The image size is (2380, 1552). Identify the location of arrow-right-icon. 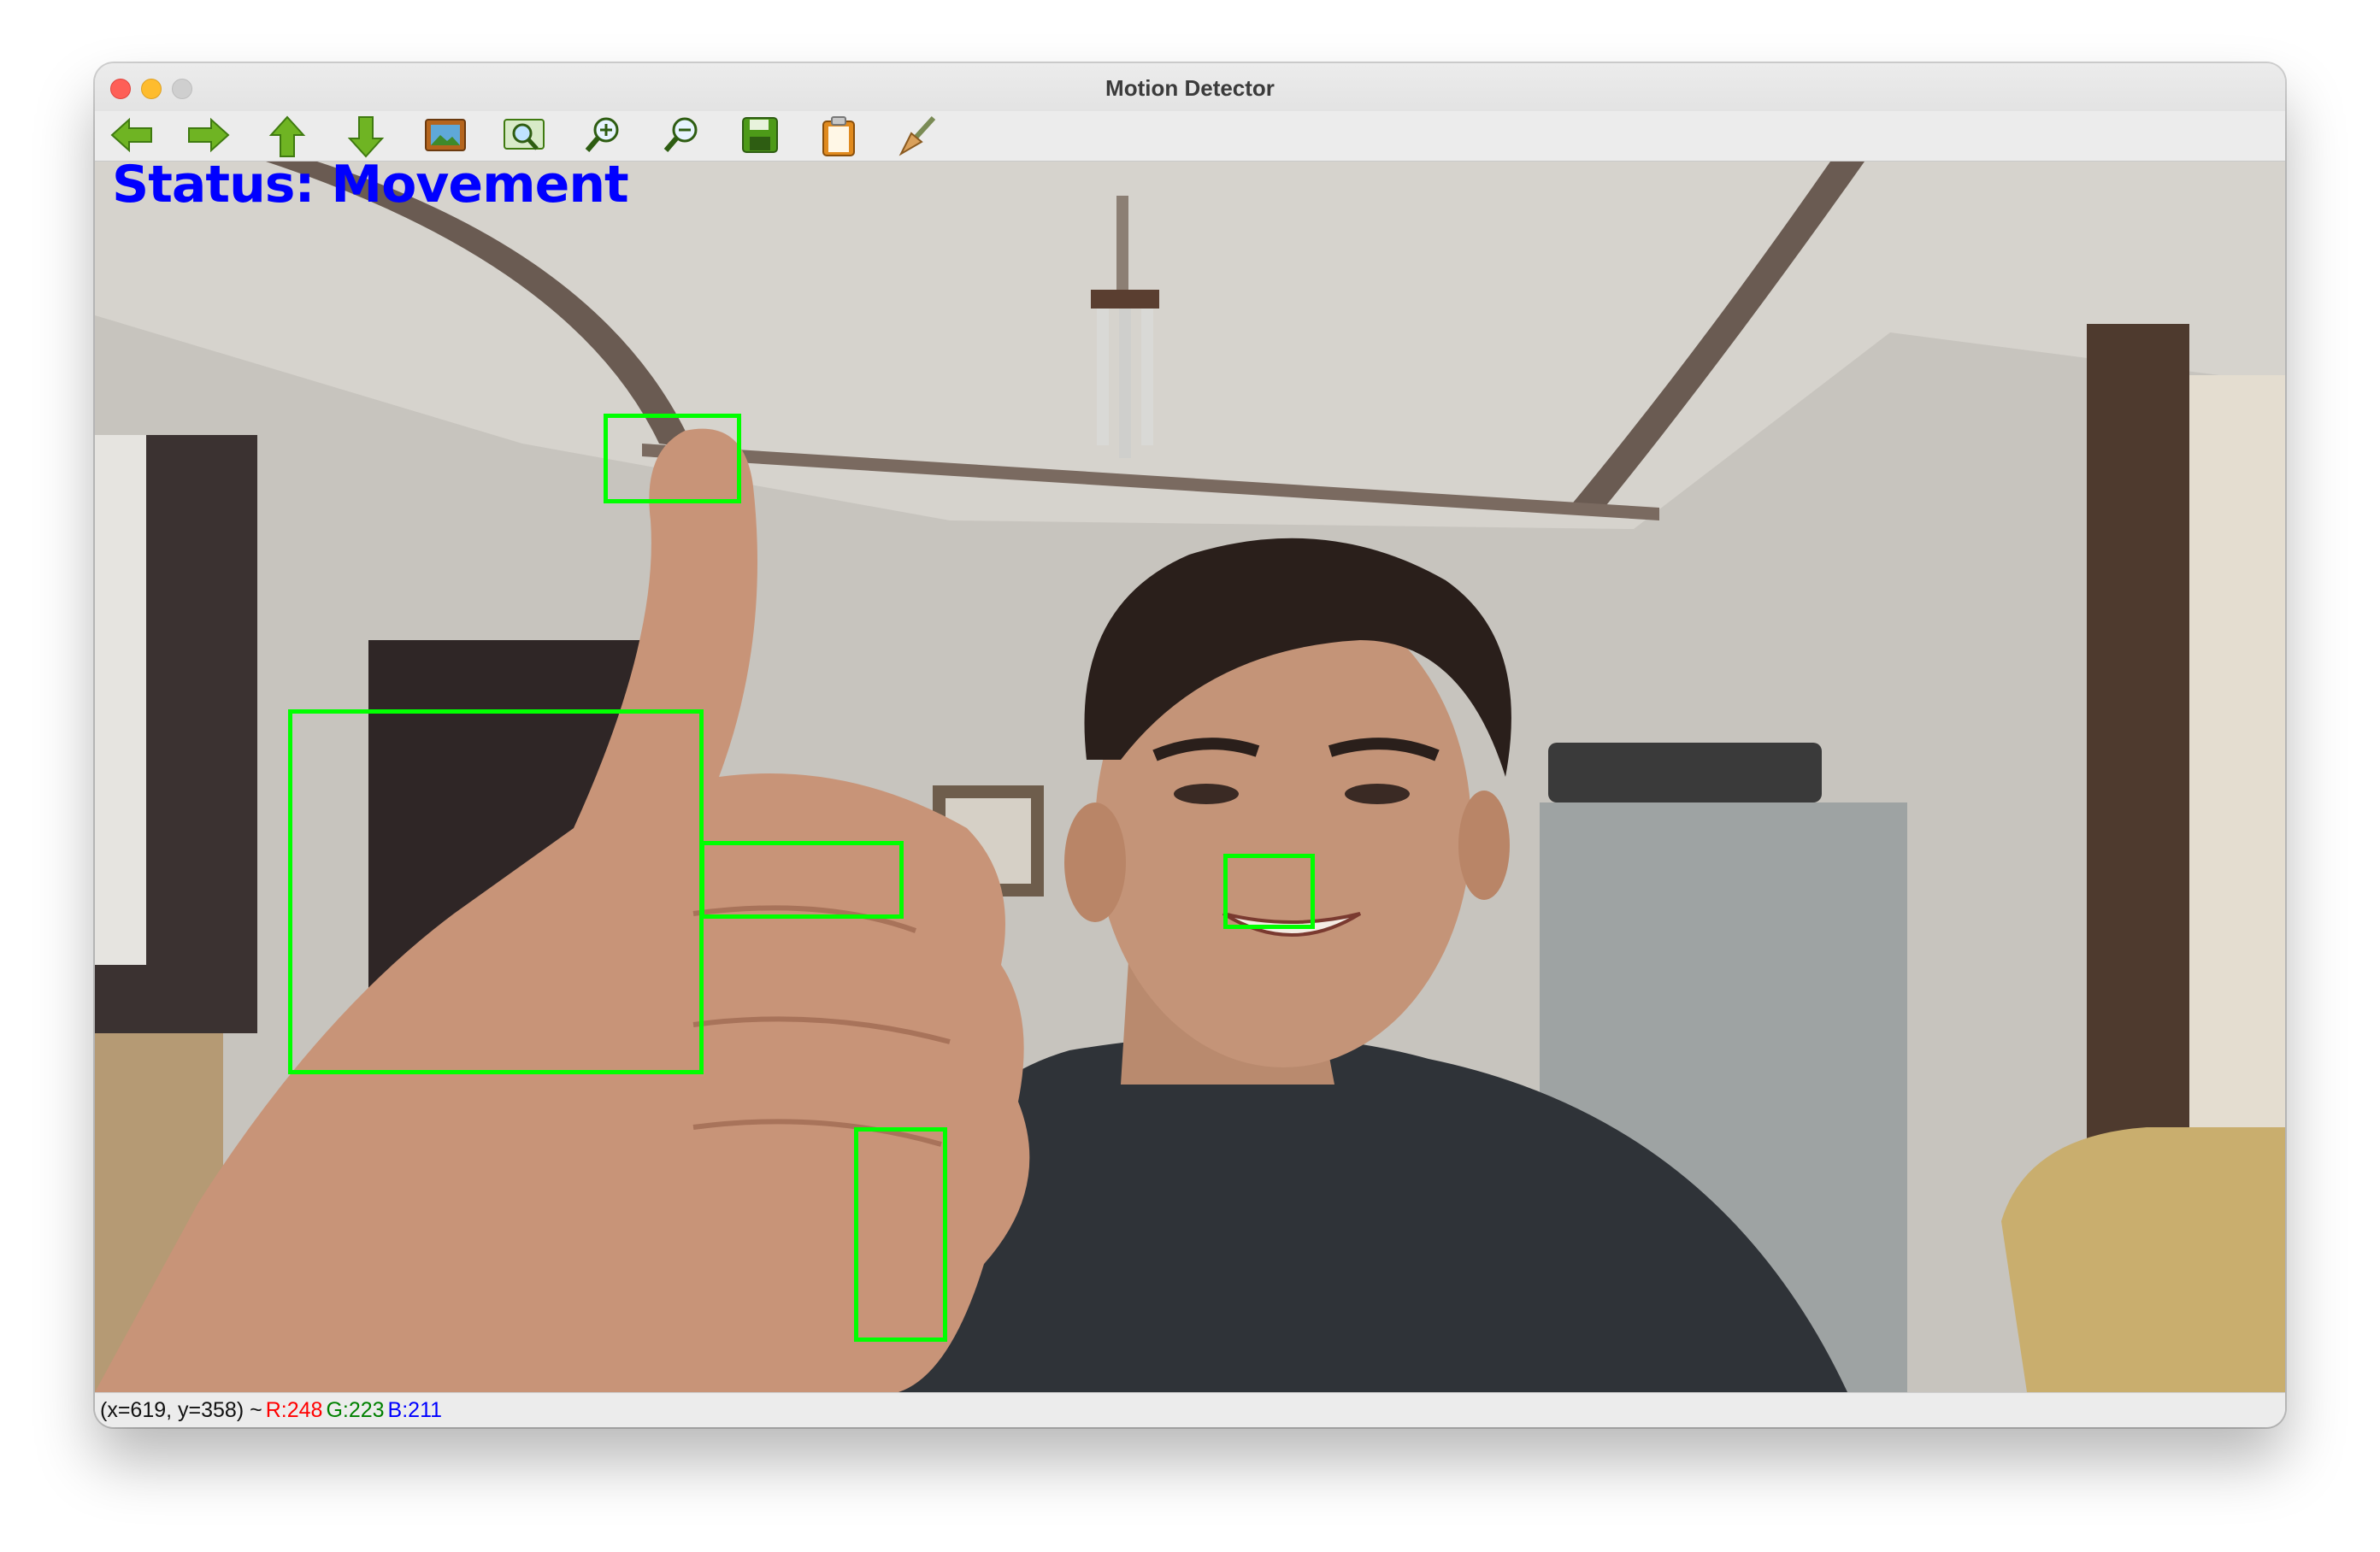
(209, 135).